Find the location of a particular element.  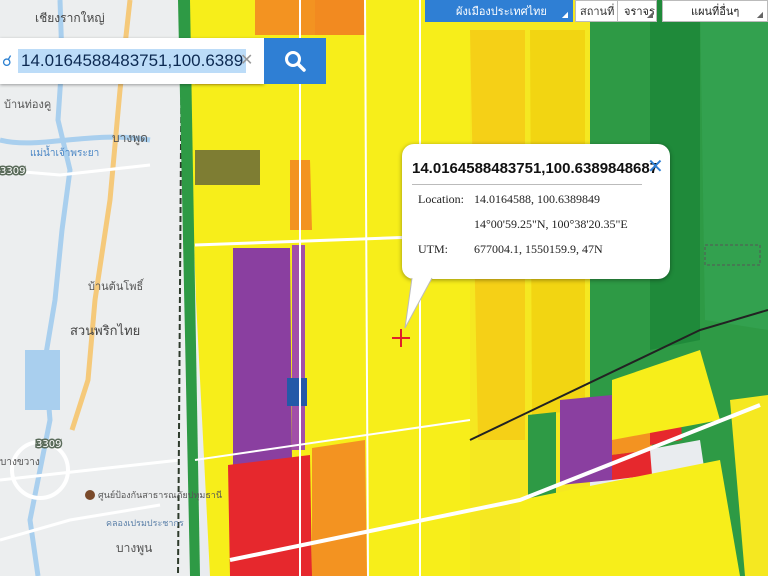

search-bar: ☌ ✕ is located at coordinates (132, 61).